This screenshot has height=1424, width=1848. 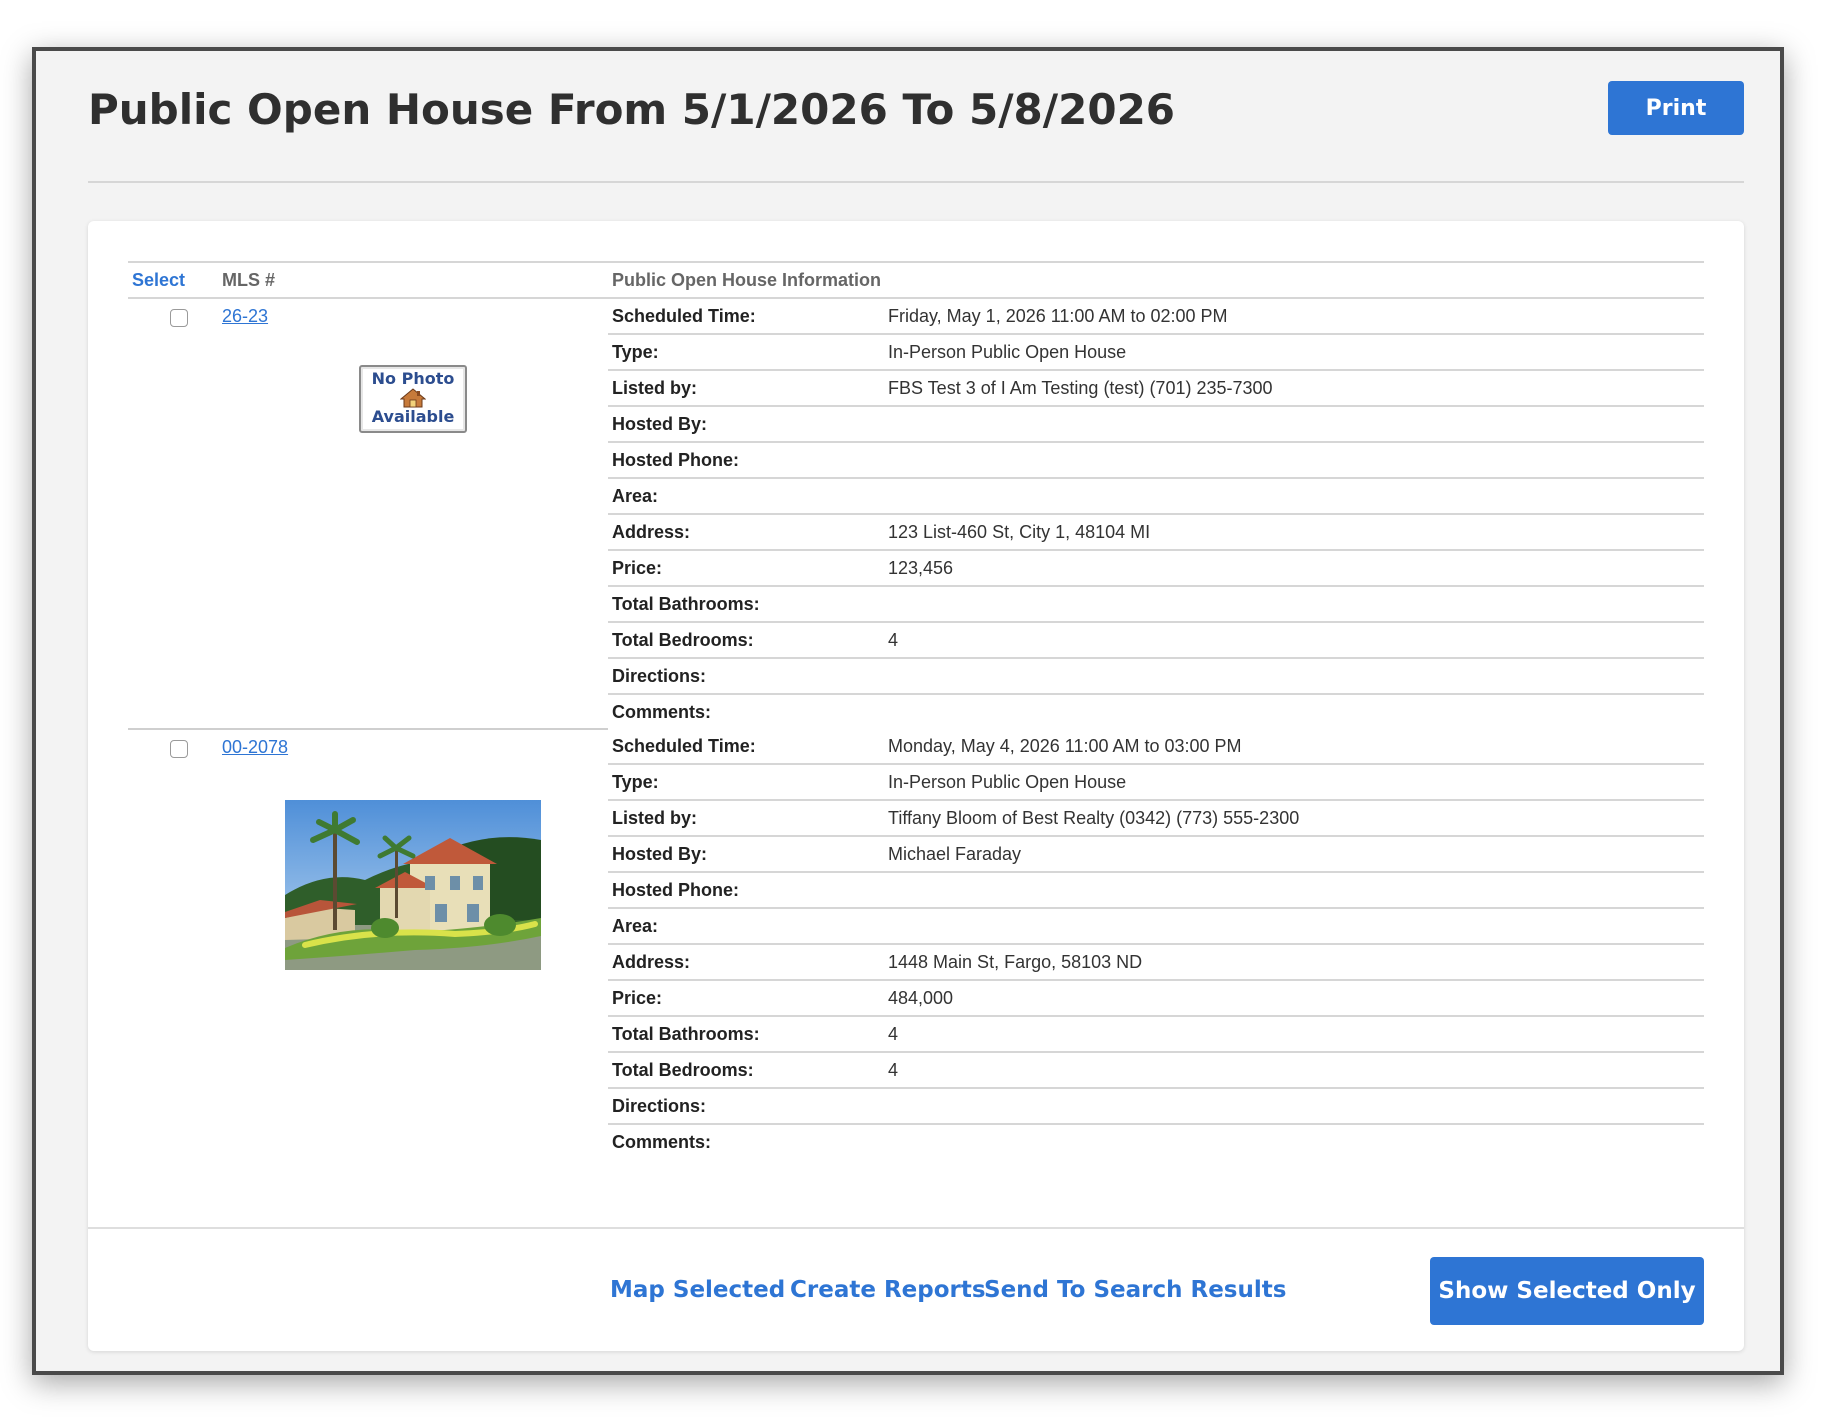 What do you see at coordinates (413, 378) in the screenshot?
I see `no-photo-text-top: No Photo` at bounding box center [413, 378].